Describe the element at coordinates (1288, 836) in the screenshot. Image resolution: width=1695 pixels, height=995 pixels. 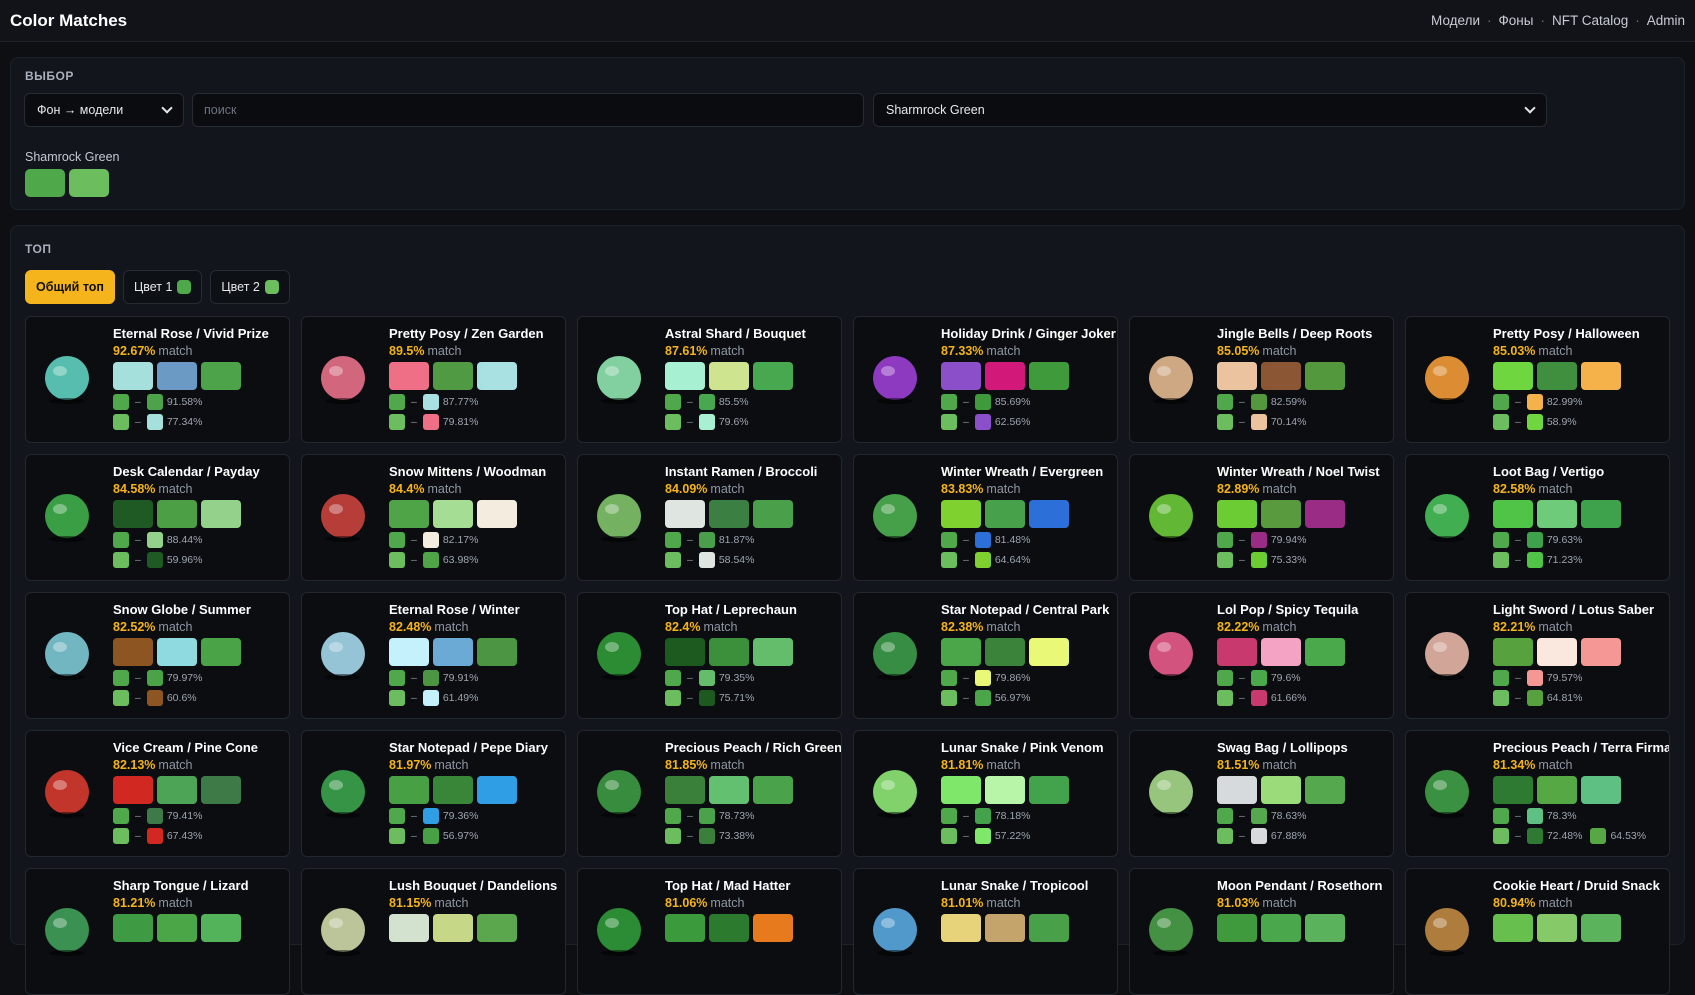
I see `match-value: 67.88%` at that location.